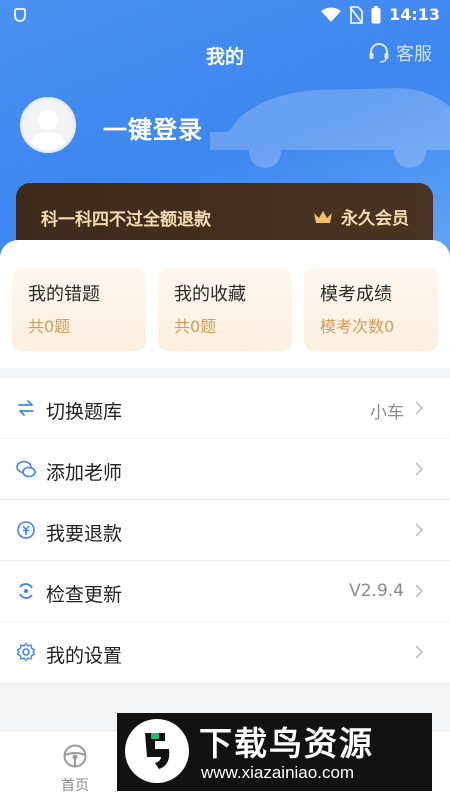  I want to click on mock-exam-card: 模考成绩 模考次数0, so click(371, 309).